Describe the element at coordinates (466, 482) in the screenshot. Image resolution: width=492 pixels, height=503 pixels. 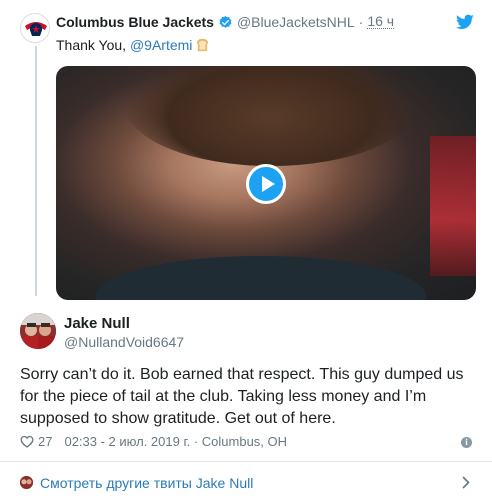
I see `chevron-right-icon` at that location.